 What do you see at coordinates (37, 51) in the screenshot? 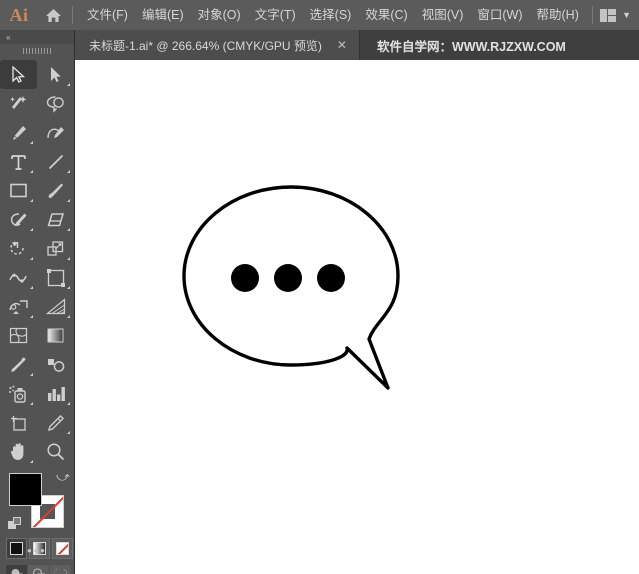
I see `panel-drag-handle` at bounding box center [37, 51].